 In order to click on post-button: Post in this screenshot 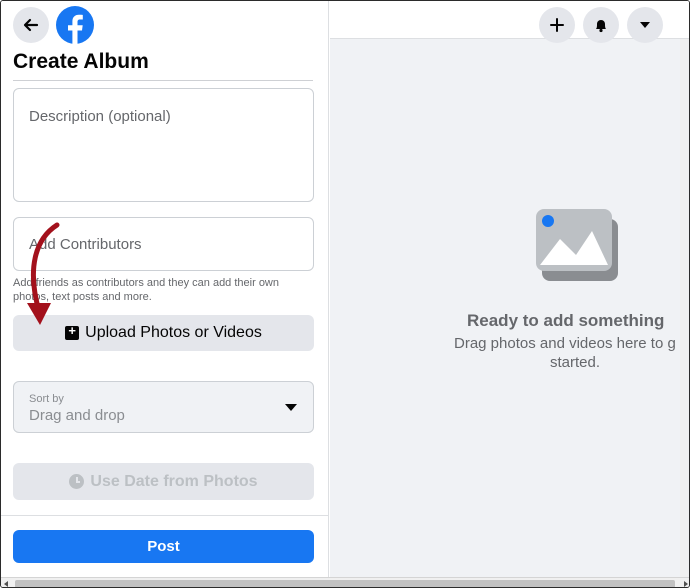, I will do `click(163, 546)`.